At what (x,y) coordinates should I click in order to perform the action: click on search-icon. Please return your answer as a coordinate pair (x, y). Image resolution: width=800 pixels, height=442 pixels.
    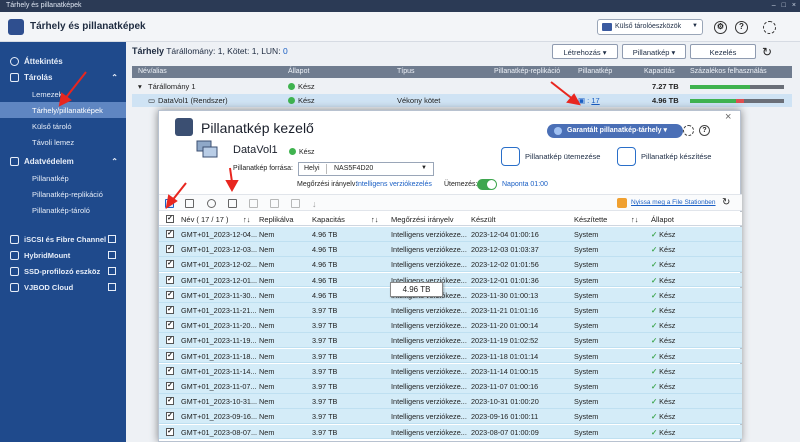
    Looking at the image, I should click on (211, 203).